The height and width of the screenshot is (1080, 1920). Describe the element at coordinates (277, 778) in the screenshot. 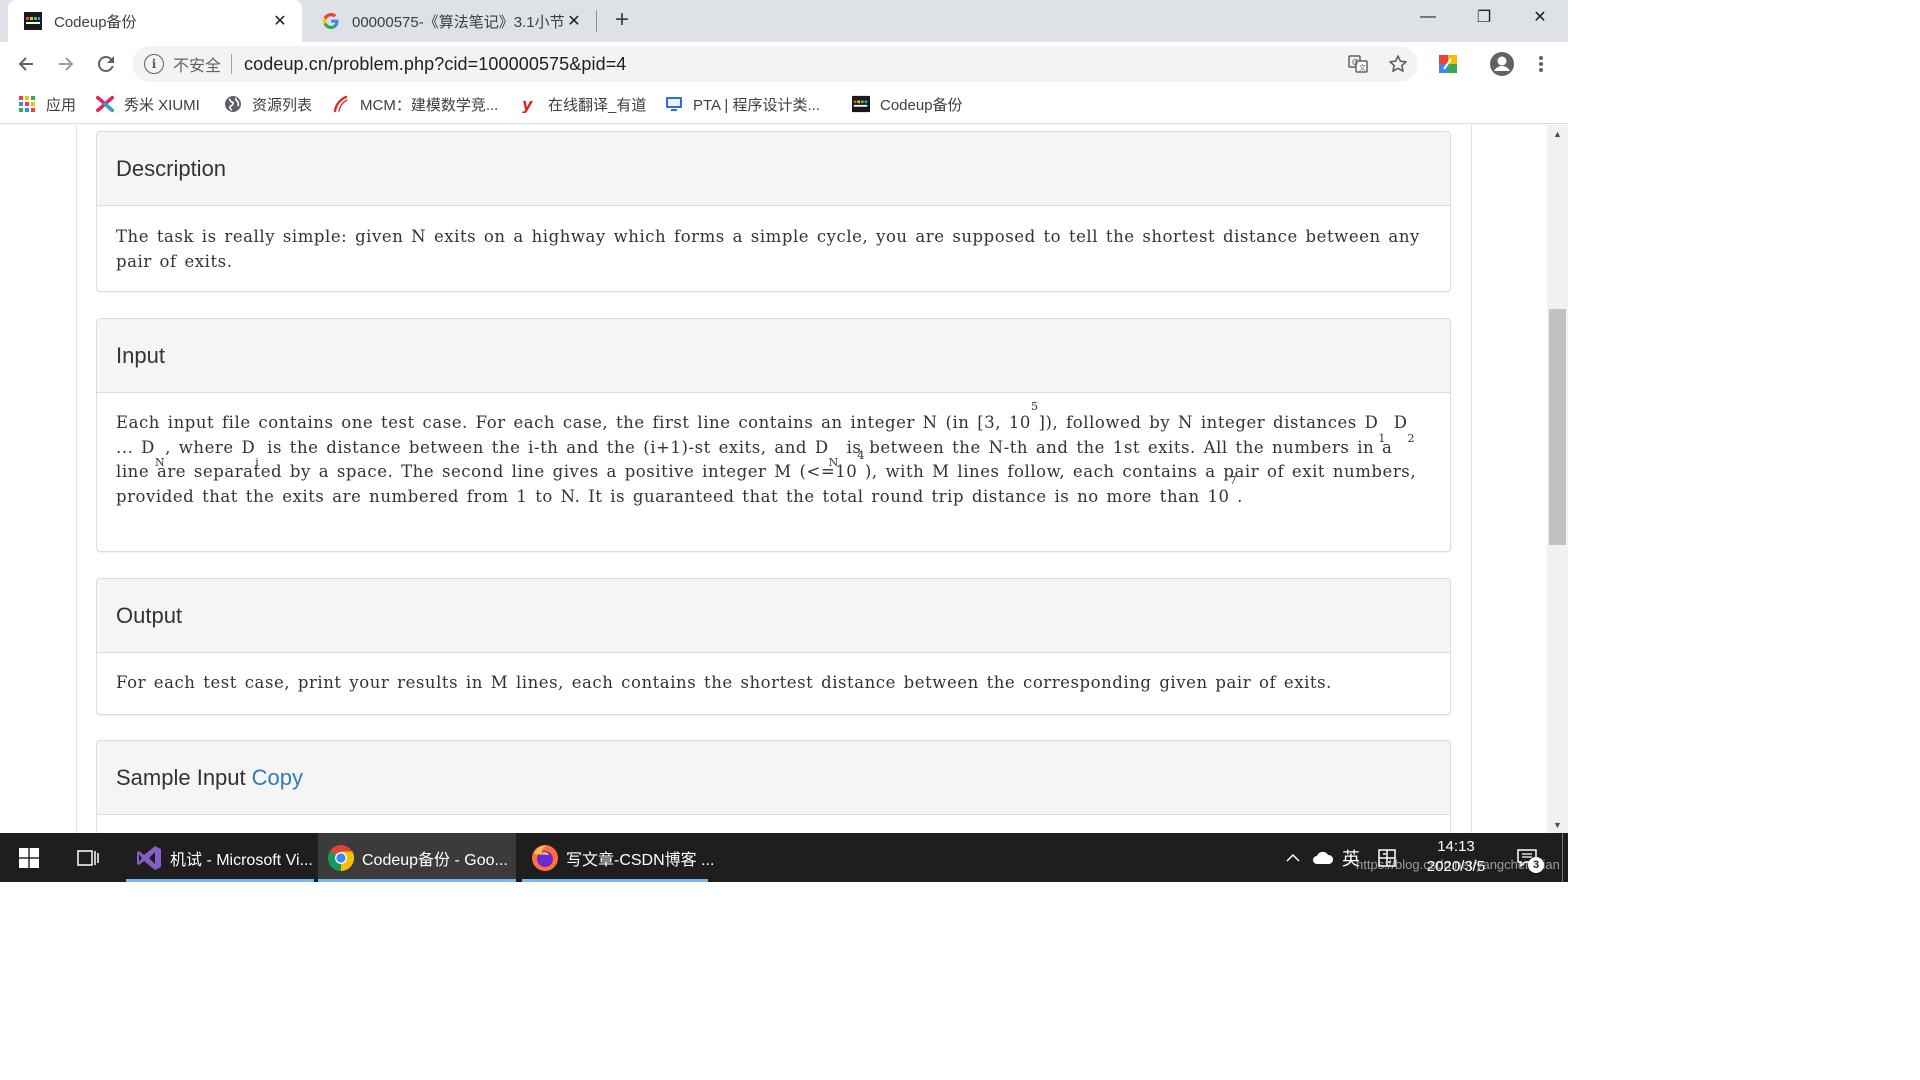

I see `copy-link: Copy` at that location.